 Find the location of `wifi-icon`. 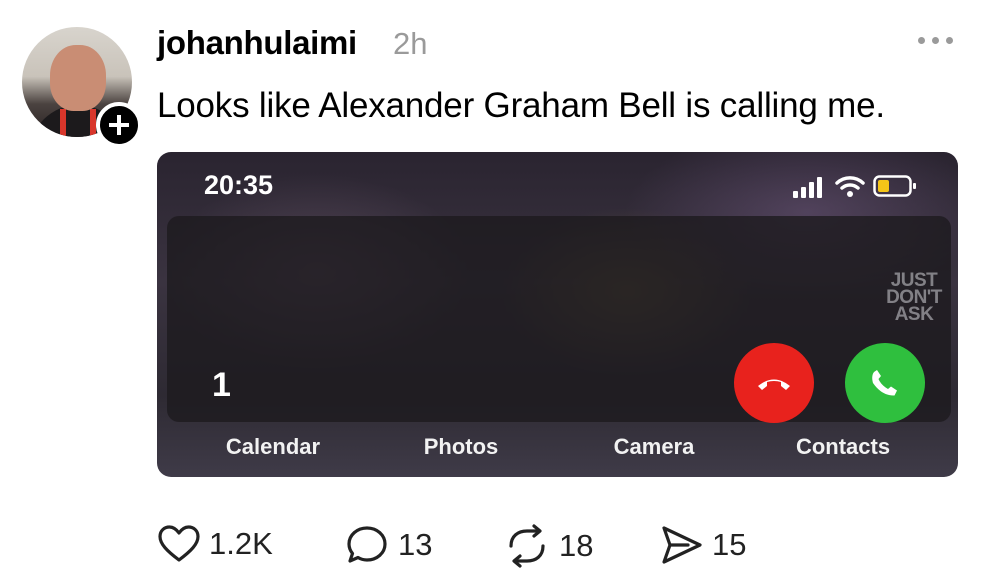

wifi-icon is located at coordinates (850, 186).